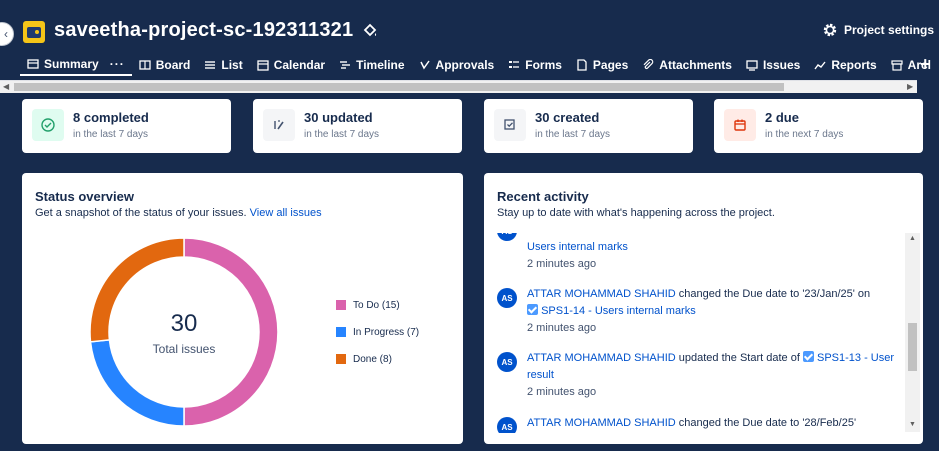 The height and width of the screenshot is (451, 939). I want to click on tab-label: Calendar, so click(299, 65).